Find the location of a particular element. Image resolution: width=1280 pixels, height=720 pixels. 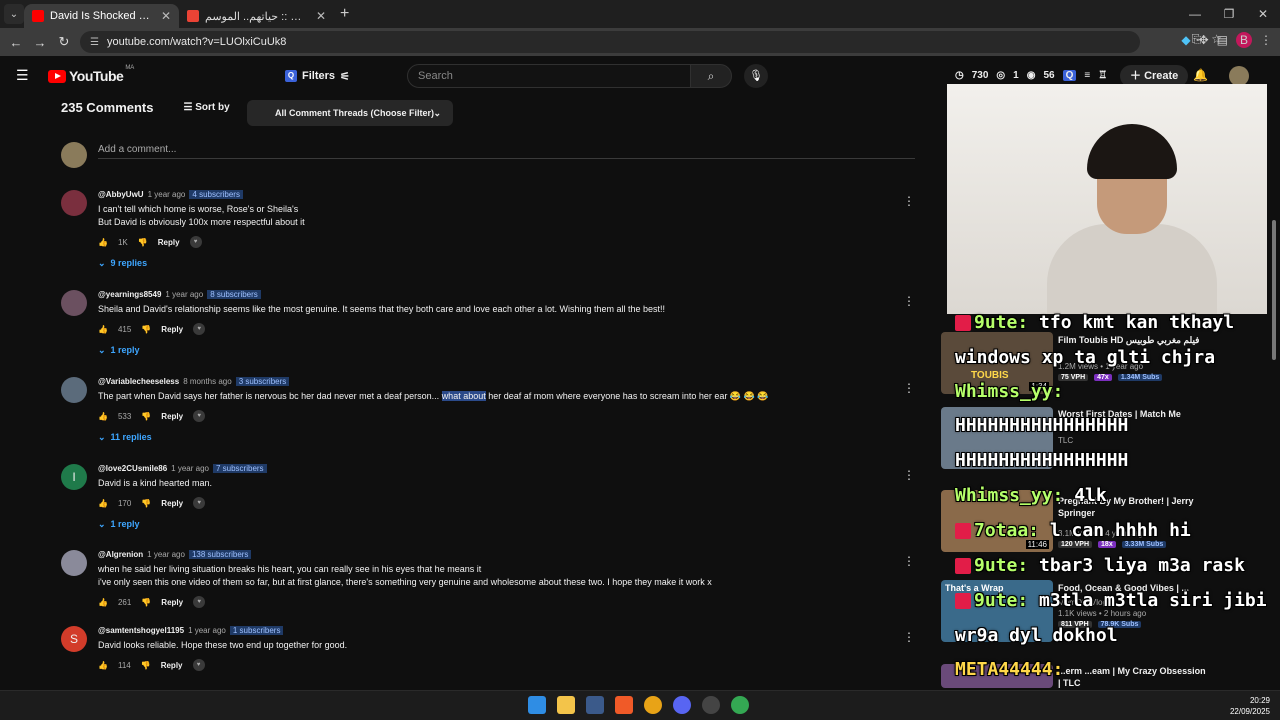

extension-icon: ◆ is located at coordinates (1185, 40).